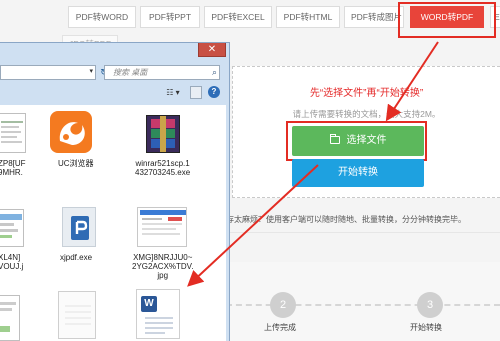  I want to click on step-3-circle: 3, so click(430, 305).